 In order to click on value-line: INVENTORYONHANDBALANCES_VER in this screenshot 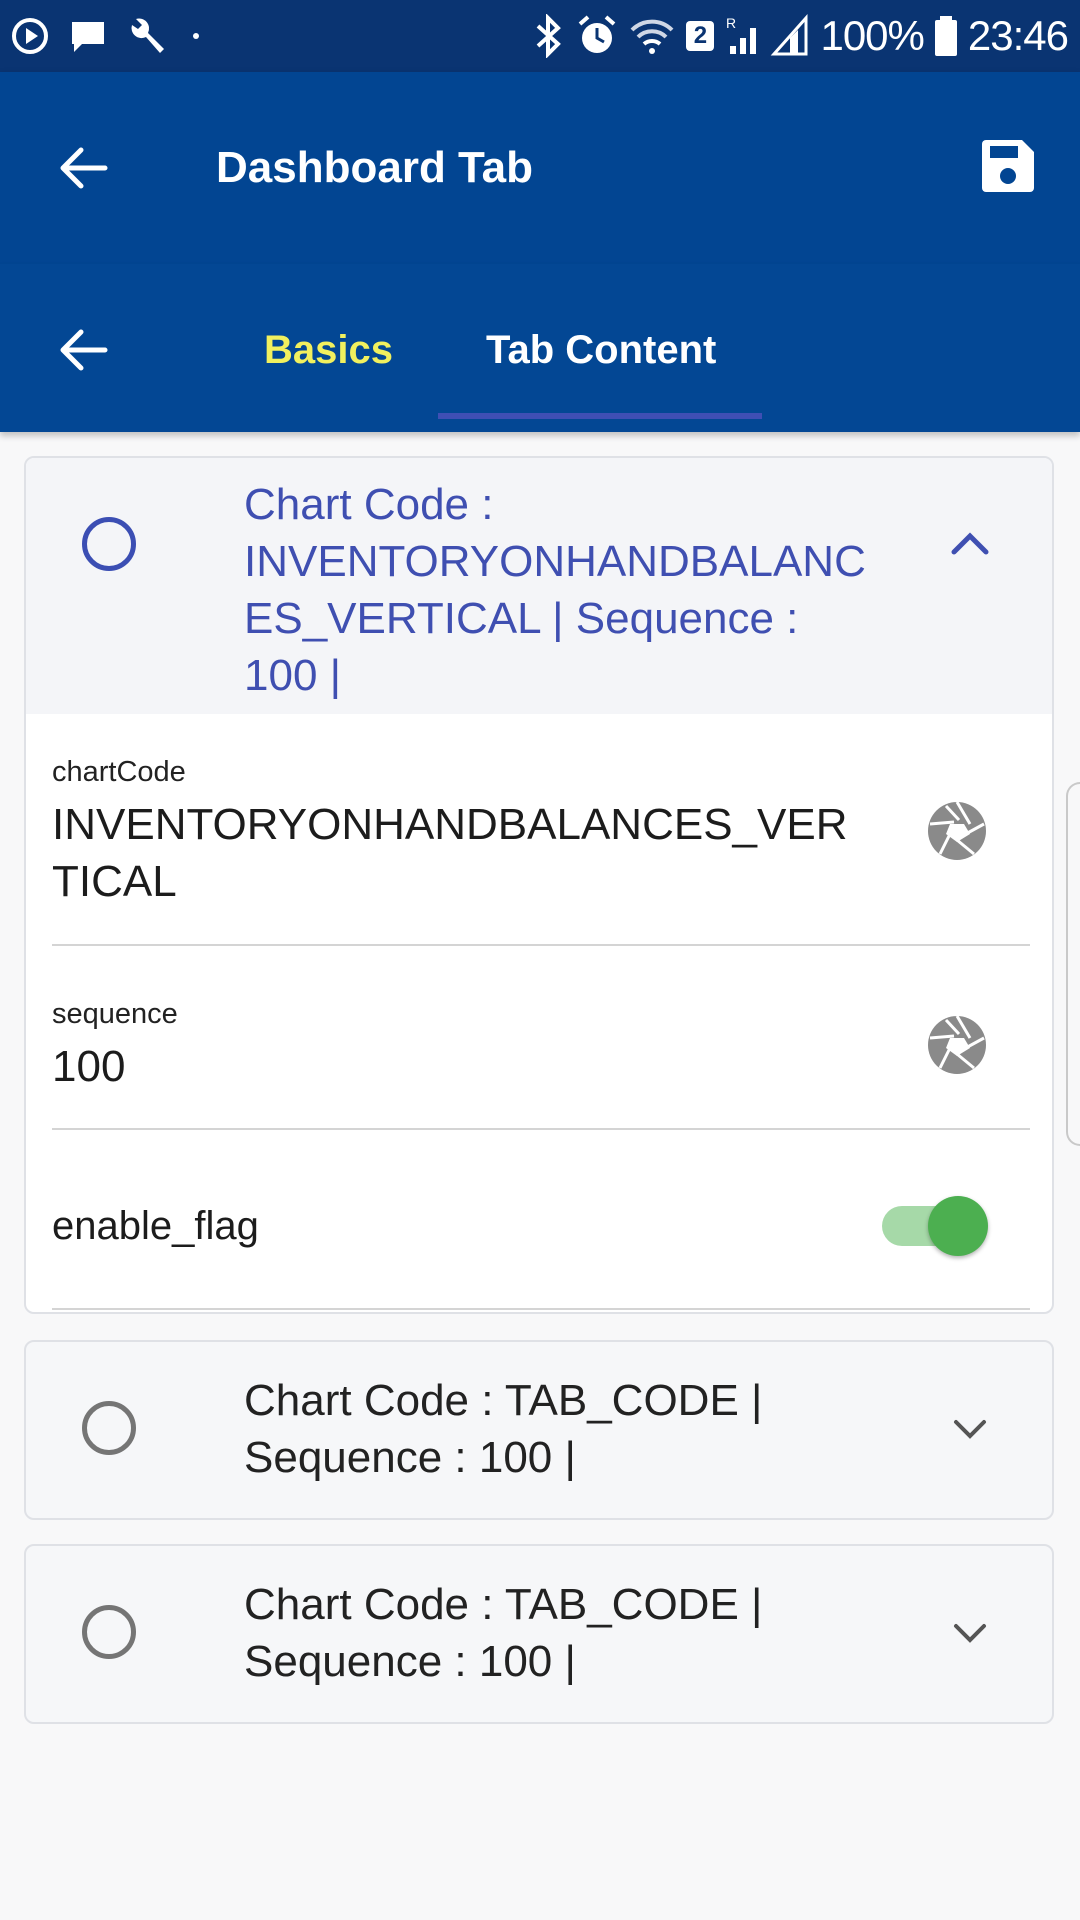, I will do `click(450, 824)`.